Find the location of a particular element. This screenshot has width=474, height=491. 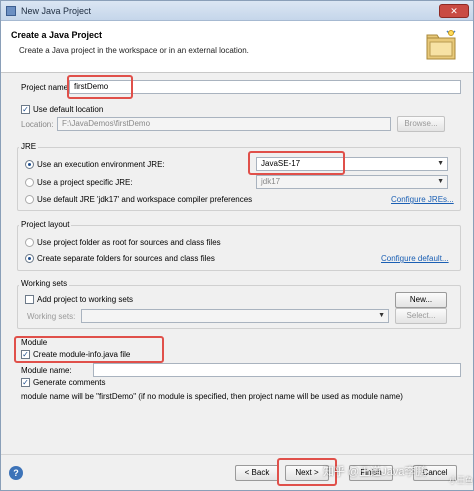

layout-separate-radio is located at coordinates (29, 258).